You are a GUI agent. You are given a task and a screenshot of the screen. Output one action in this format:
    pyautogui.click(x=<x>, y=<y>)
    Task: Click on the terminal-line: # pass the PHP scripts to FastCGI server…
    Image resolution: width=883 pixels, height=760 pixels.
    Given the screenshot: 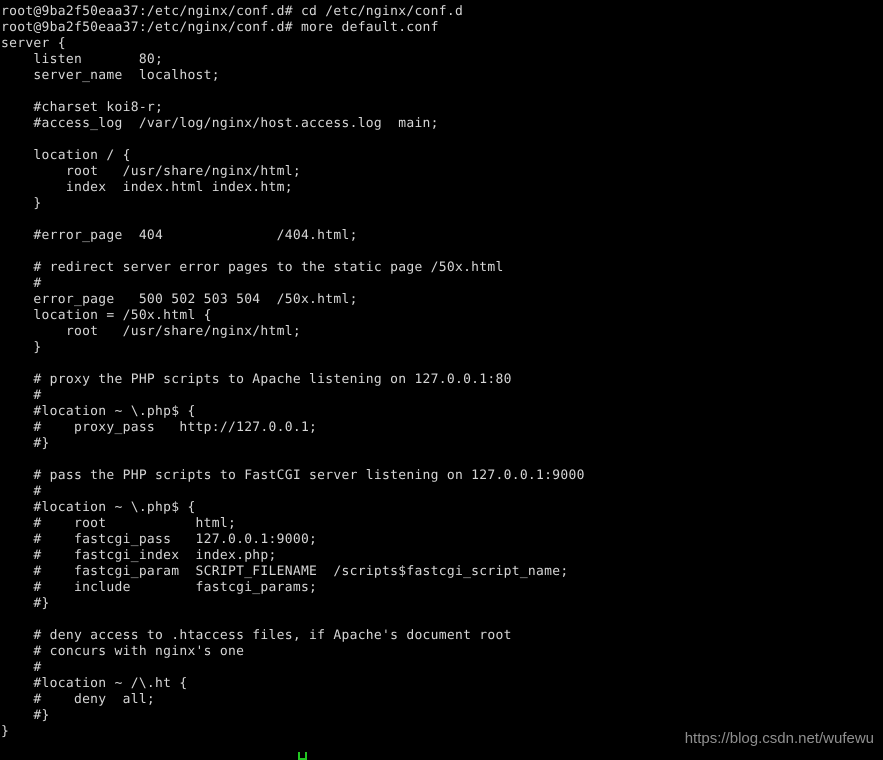 What is the action you would take?
    pyautogui.click(x=293, y=475)
    